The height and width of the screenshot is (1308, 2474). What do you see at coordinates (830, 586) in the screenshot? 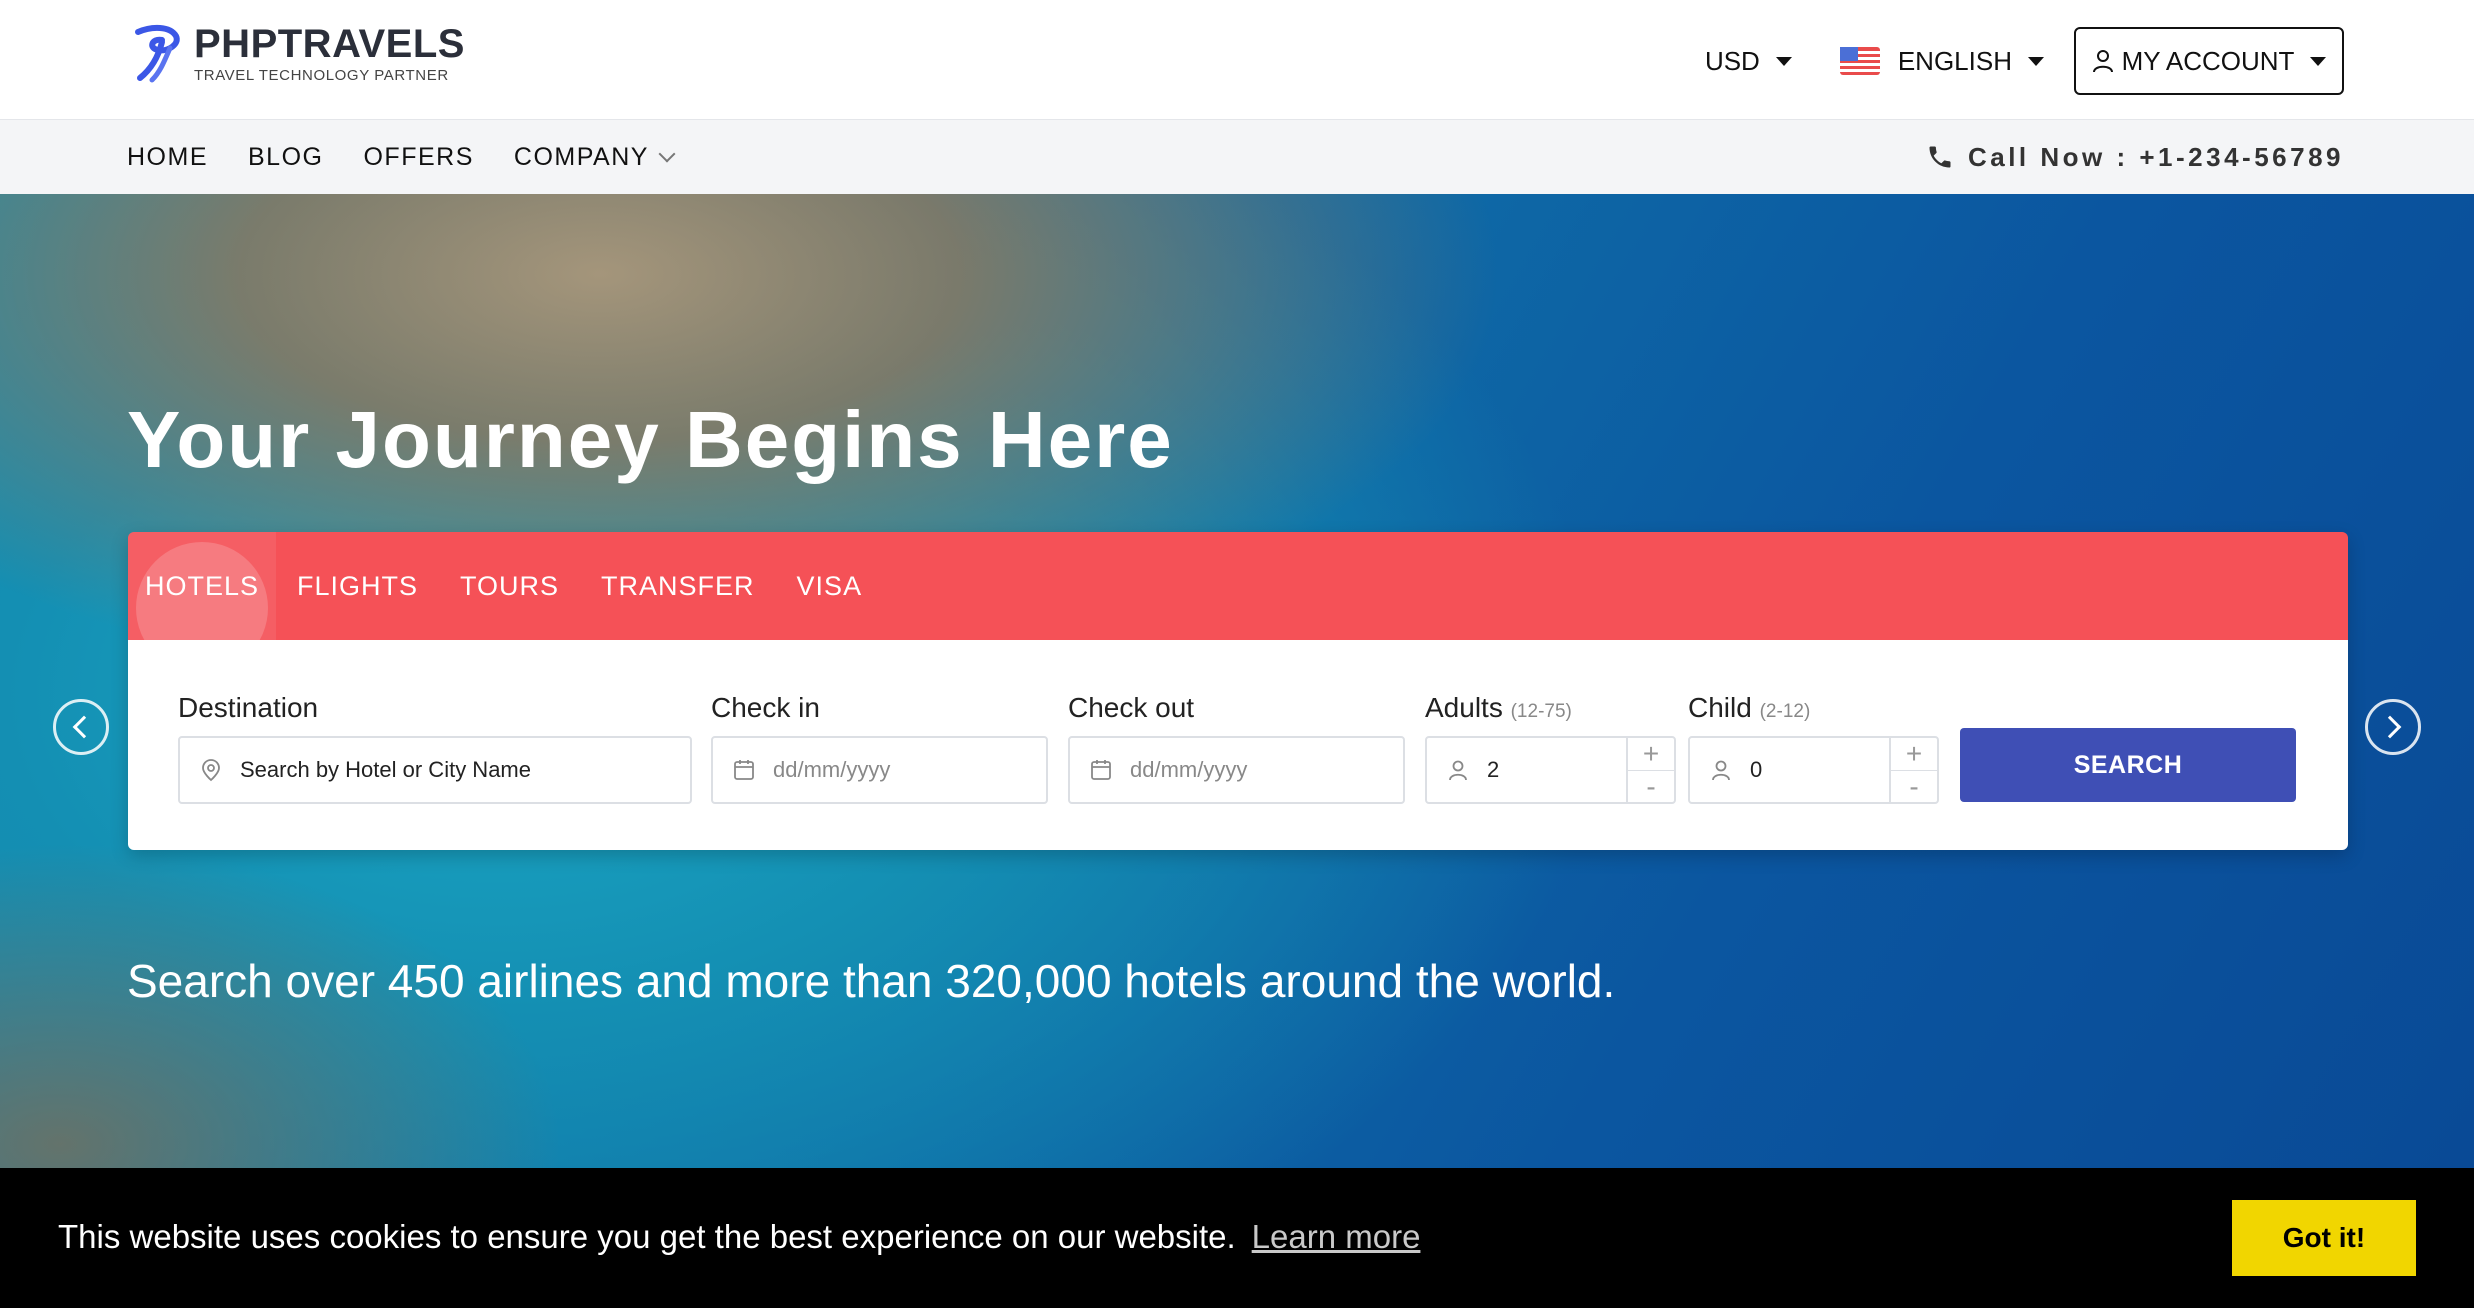
I see `tab-visa: VISA` at bounding box center [830, 586].